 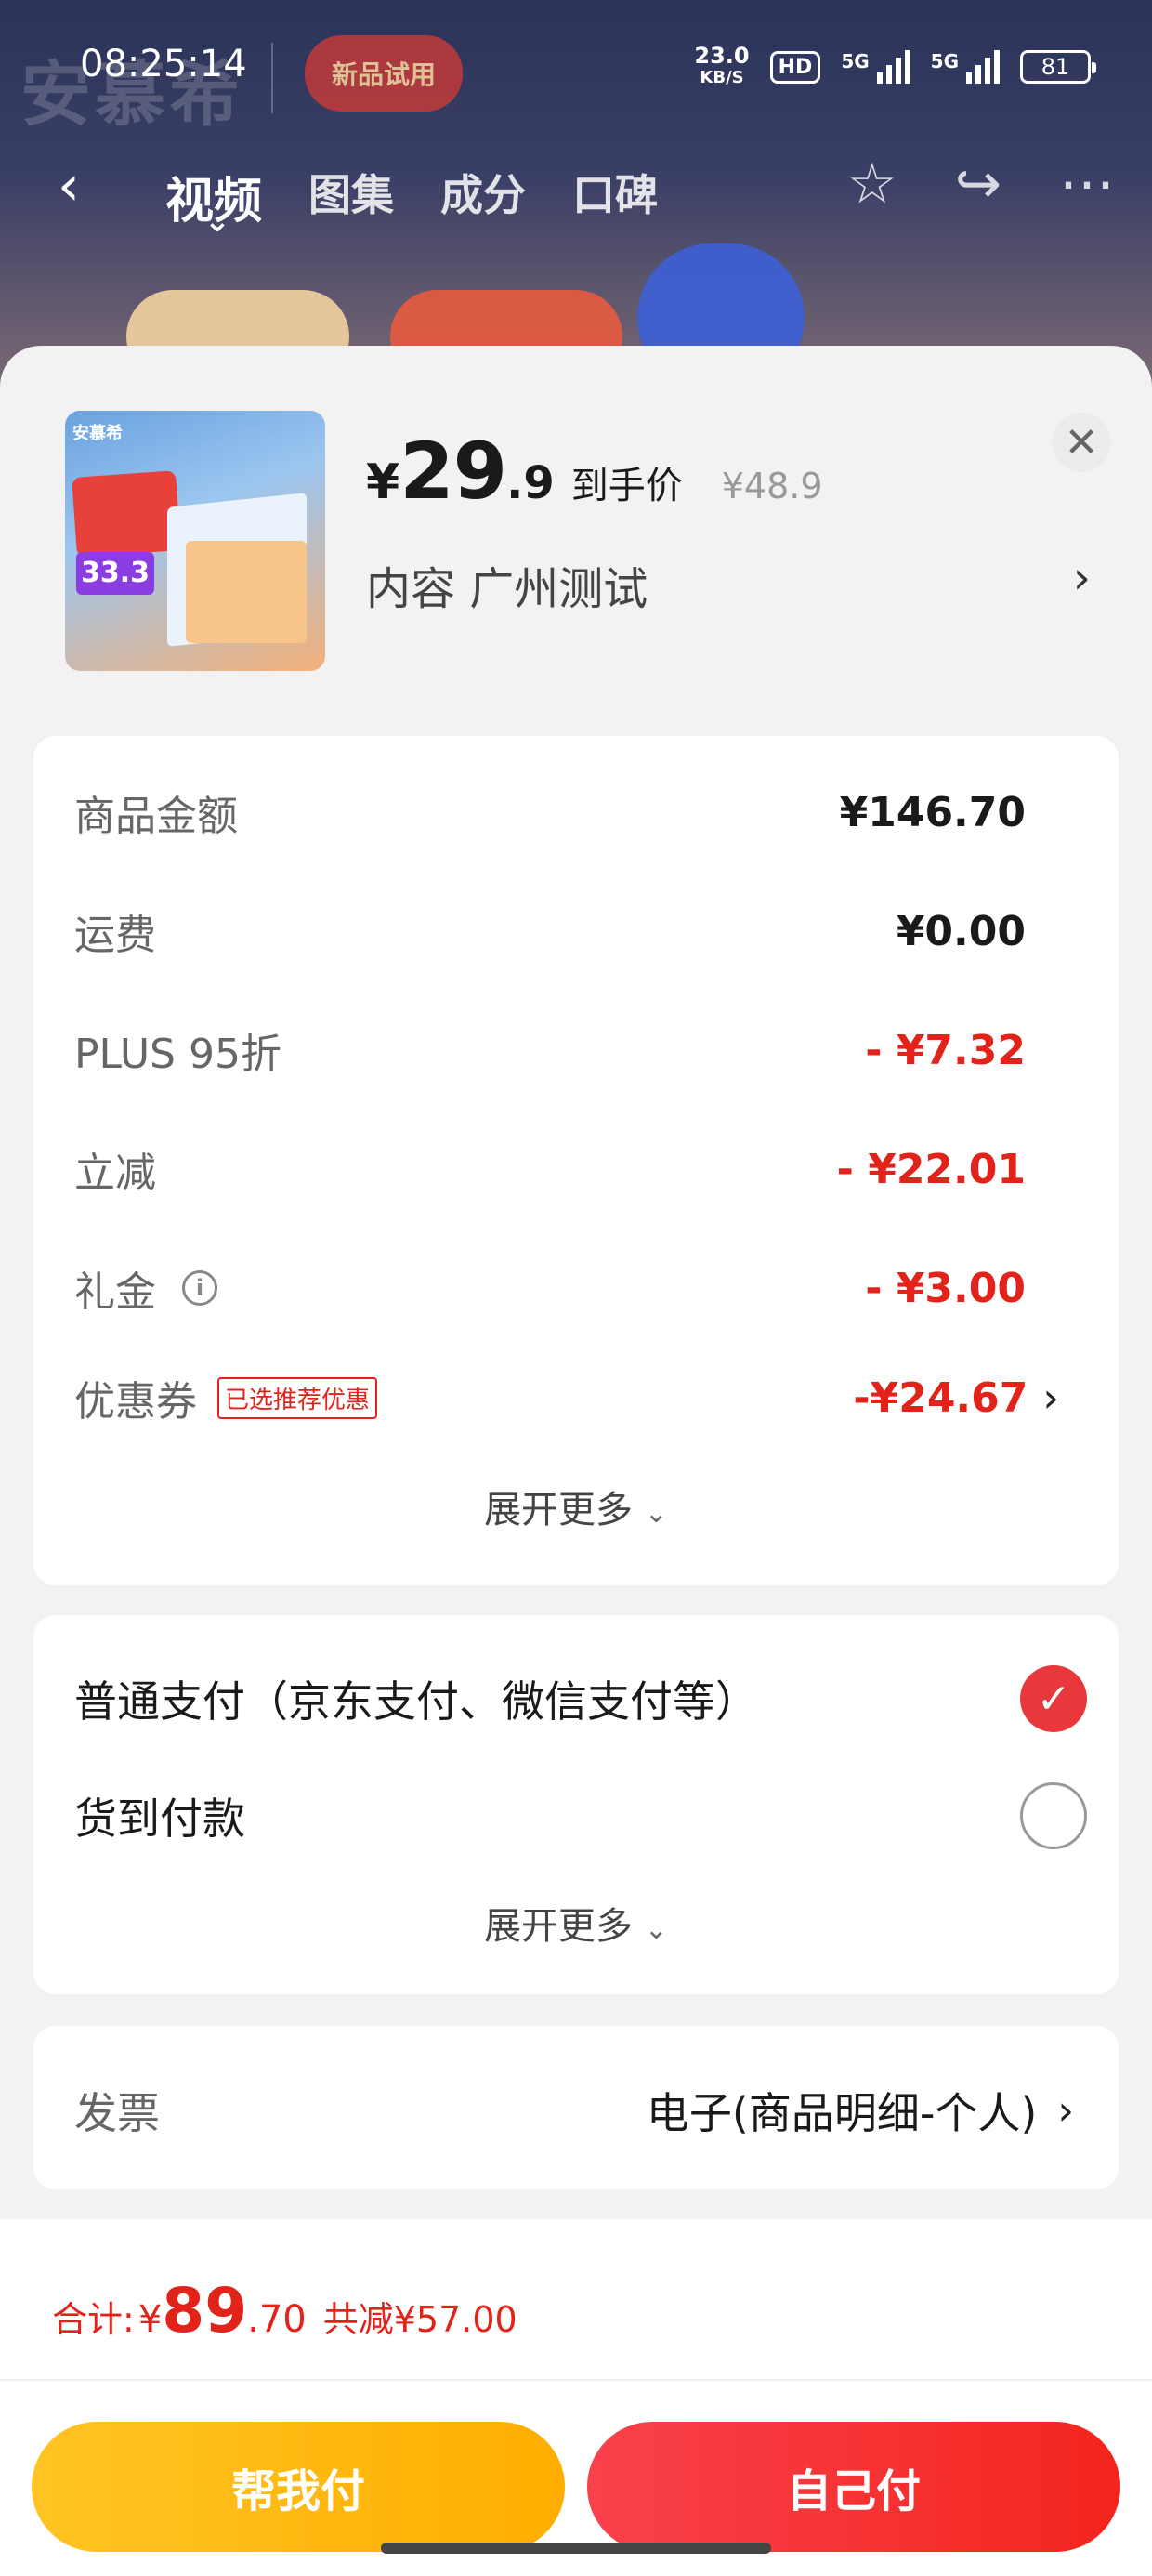 What do you see at coordinates (945, 1050) in the screenshot?
I see `amount-value: - ¥7.32` at bounding box center [945, 1050].